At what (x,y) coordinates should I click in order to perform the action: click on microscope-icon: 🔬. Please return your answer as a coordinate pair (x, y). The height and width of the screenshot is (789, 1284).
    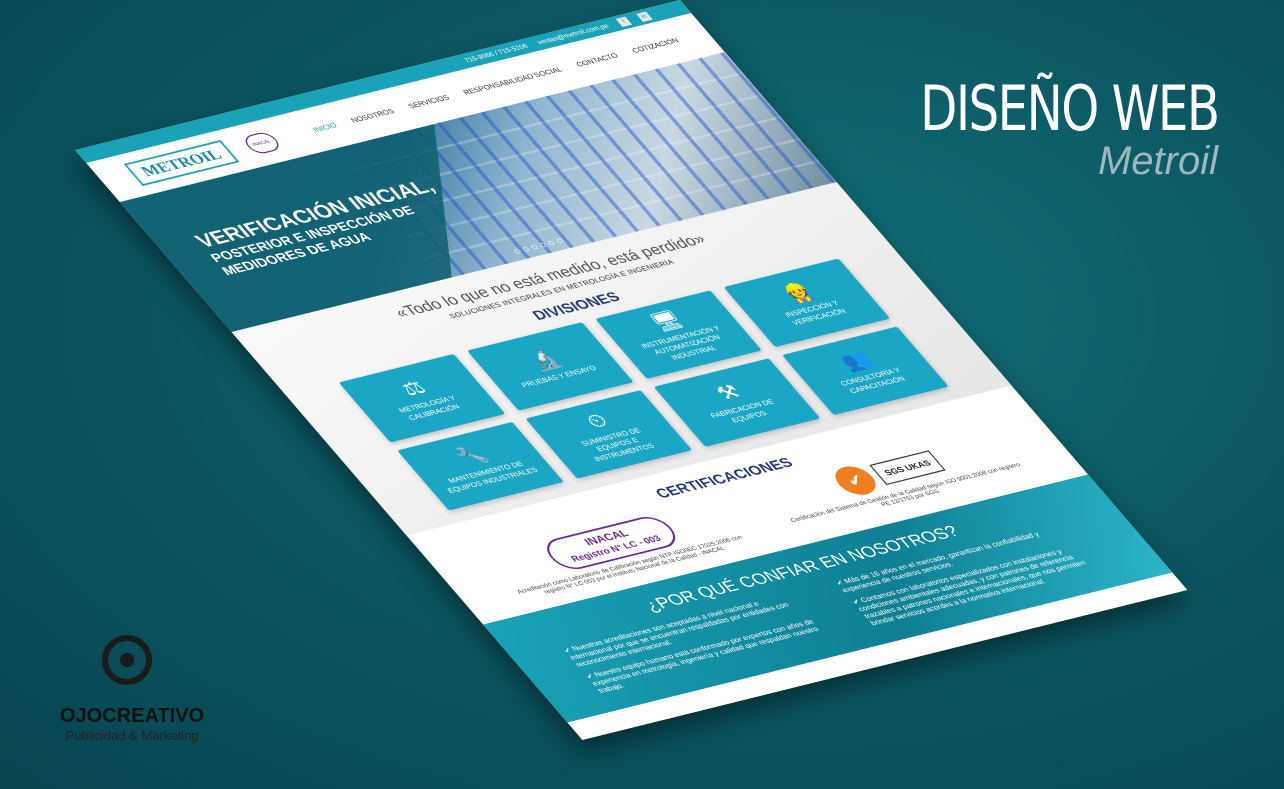
    Looking at the image, I should click on (545, 360).